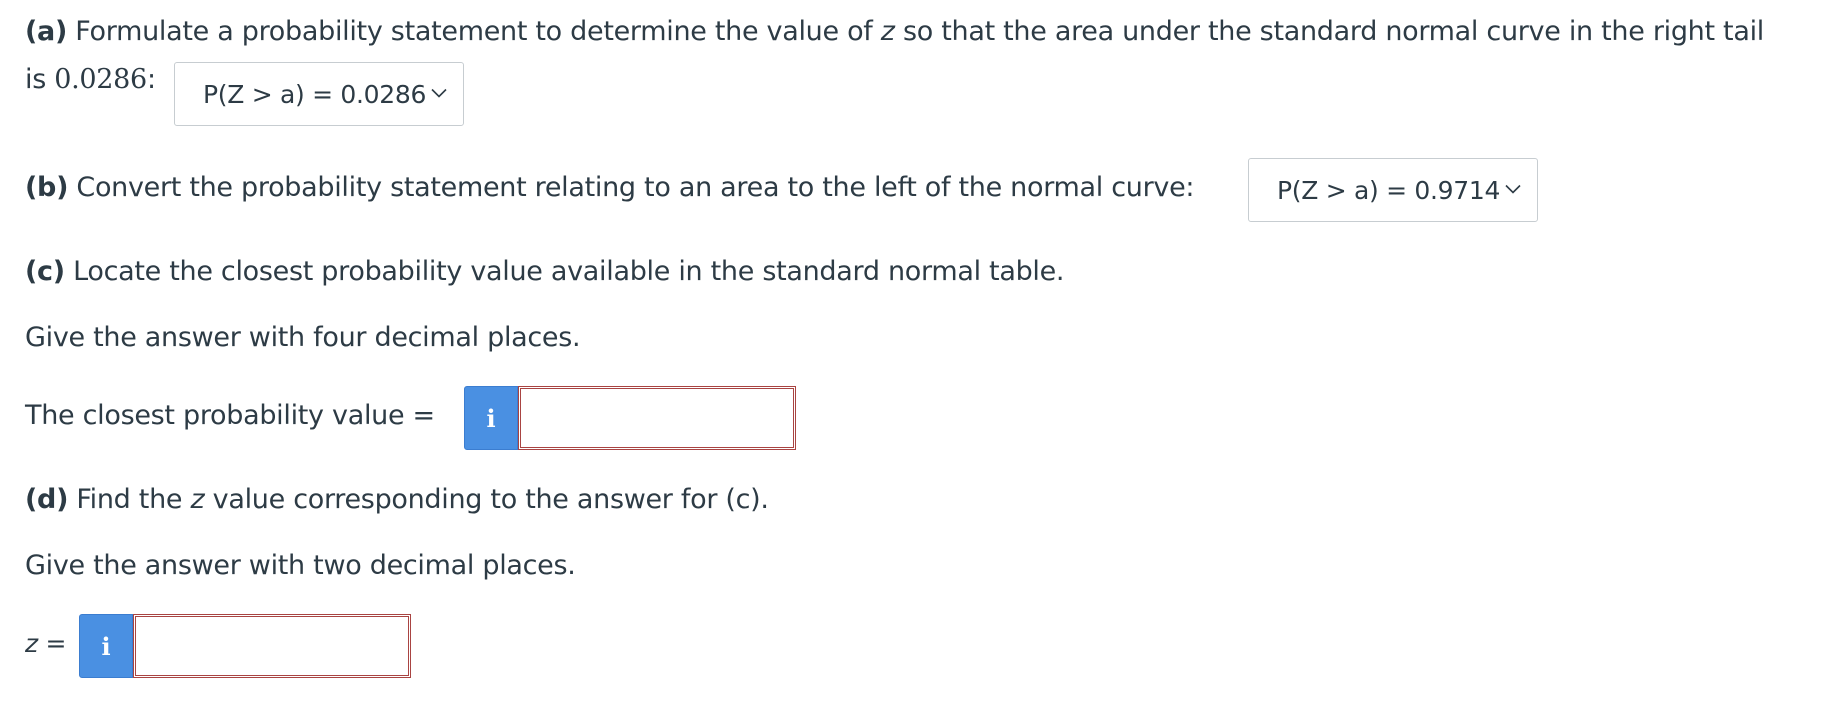 The width and height of the screenshot is (1822, 708). I want to click on part-a-variable: z, so click(887, 31).